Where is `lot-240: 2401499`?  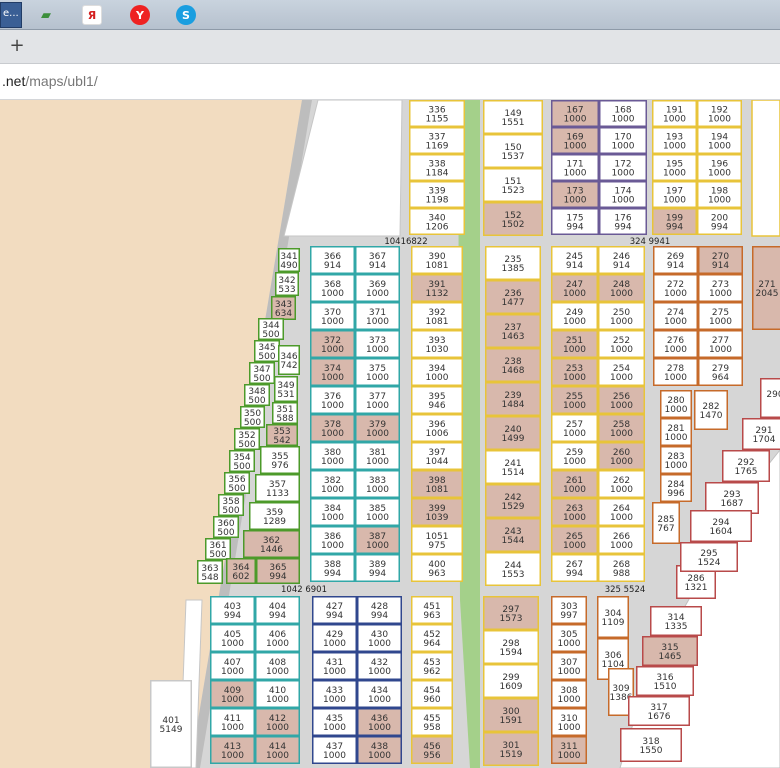 lot-240: 2401499 is located at coordinates (513, 433).